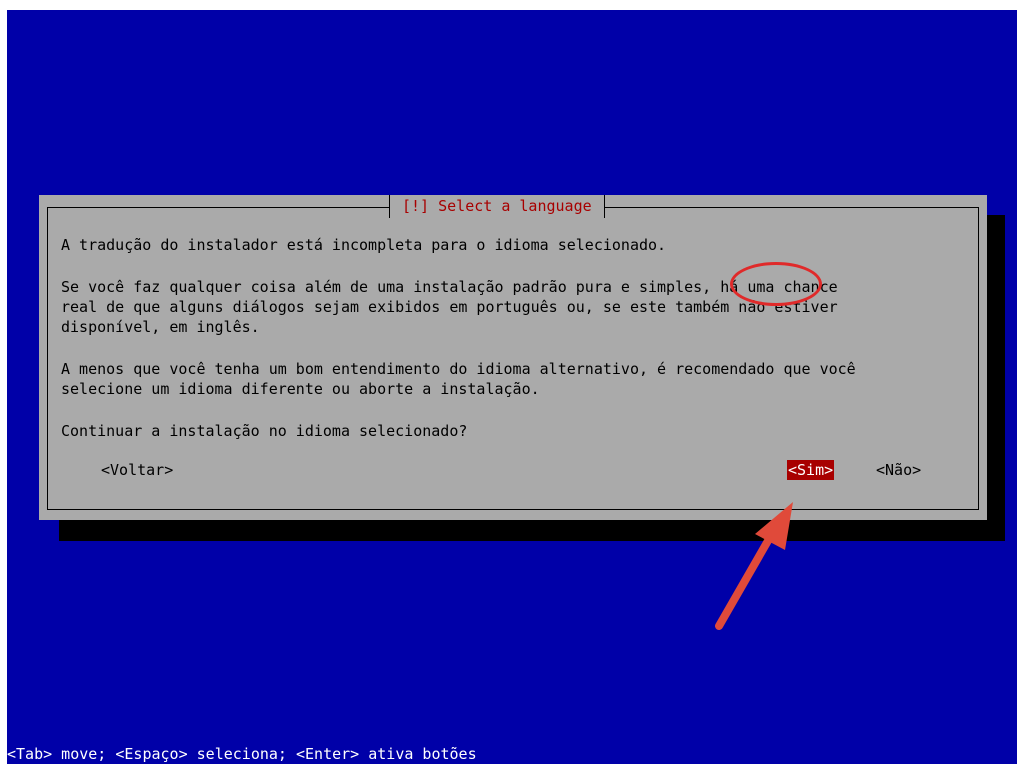 This screenshot has height=764, width=1017. I want to click on dialog-text-line: disponível, em inglês., so click(160, 327).